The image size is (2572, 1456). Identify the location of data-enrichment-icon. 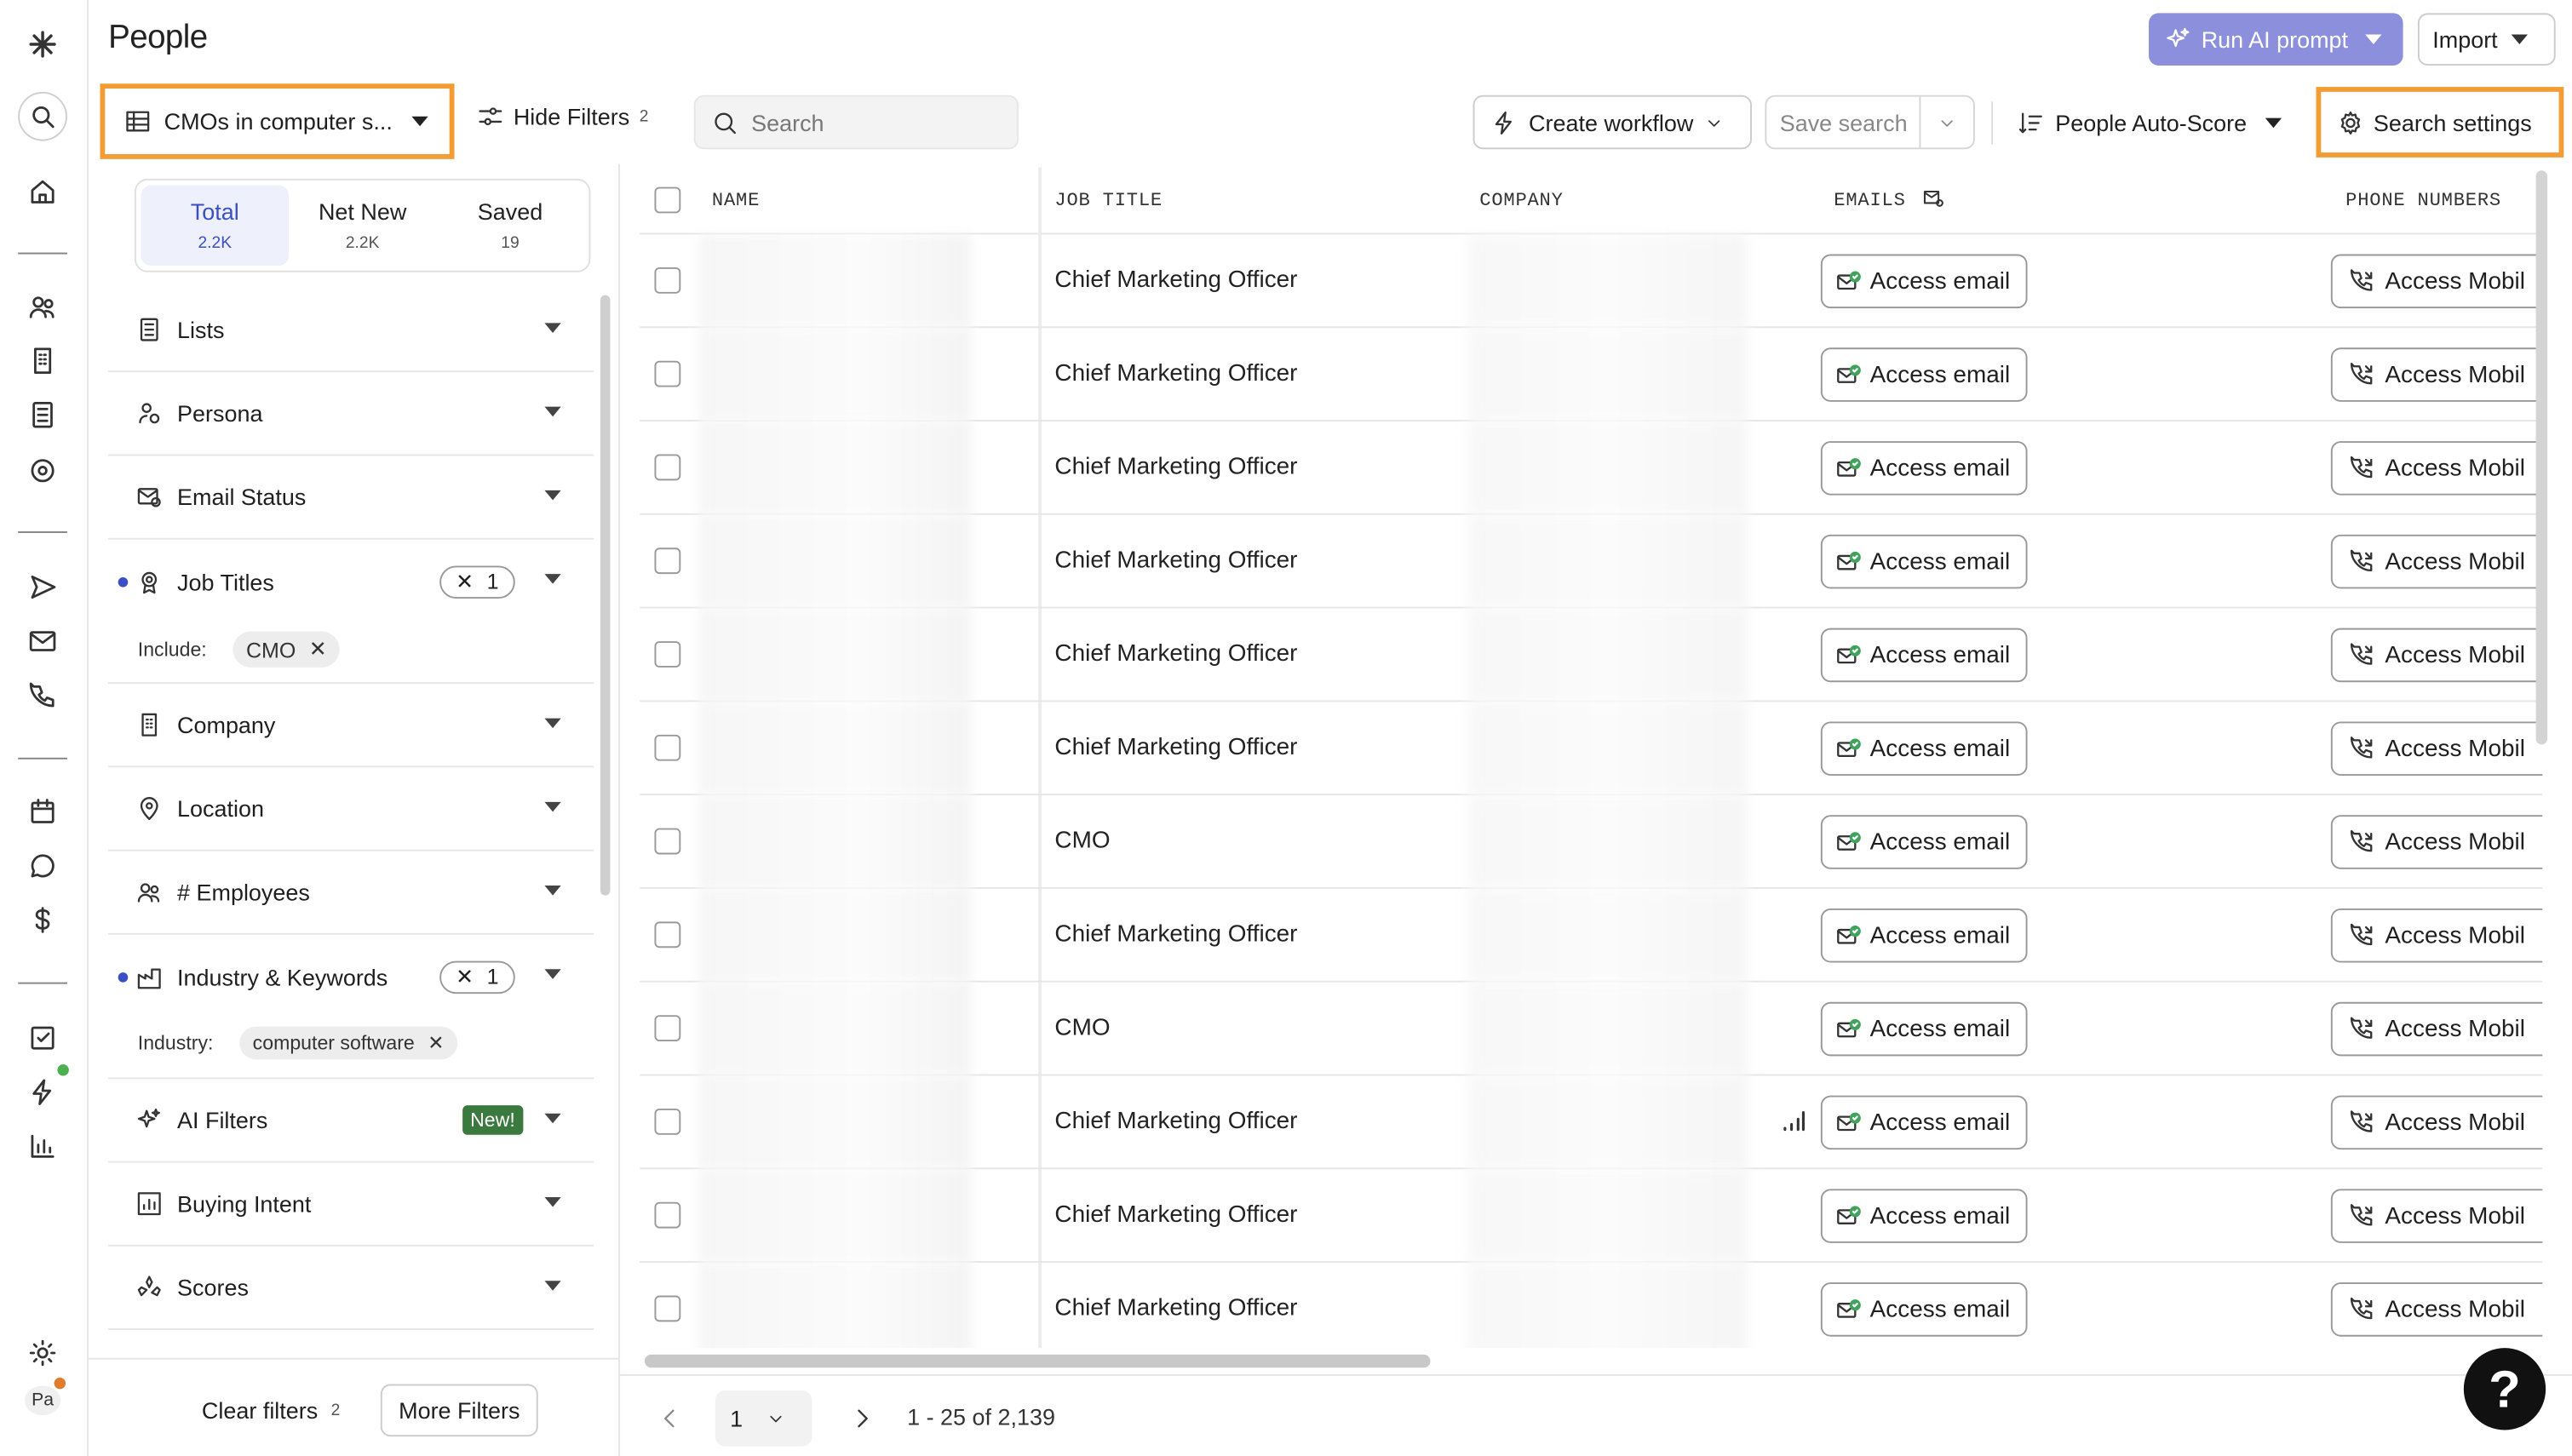
(42, 470).